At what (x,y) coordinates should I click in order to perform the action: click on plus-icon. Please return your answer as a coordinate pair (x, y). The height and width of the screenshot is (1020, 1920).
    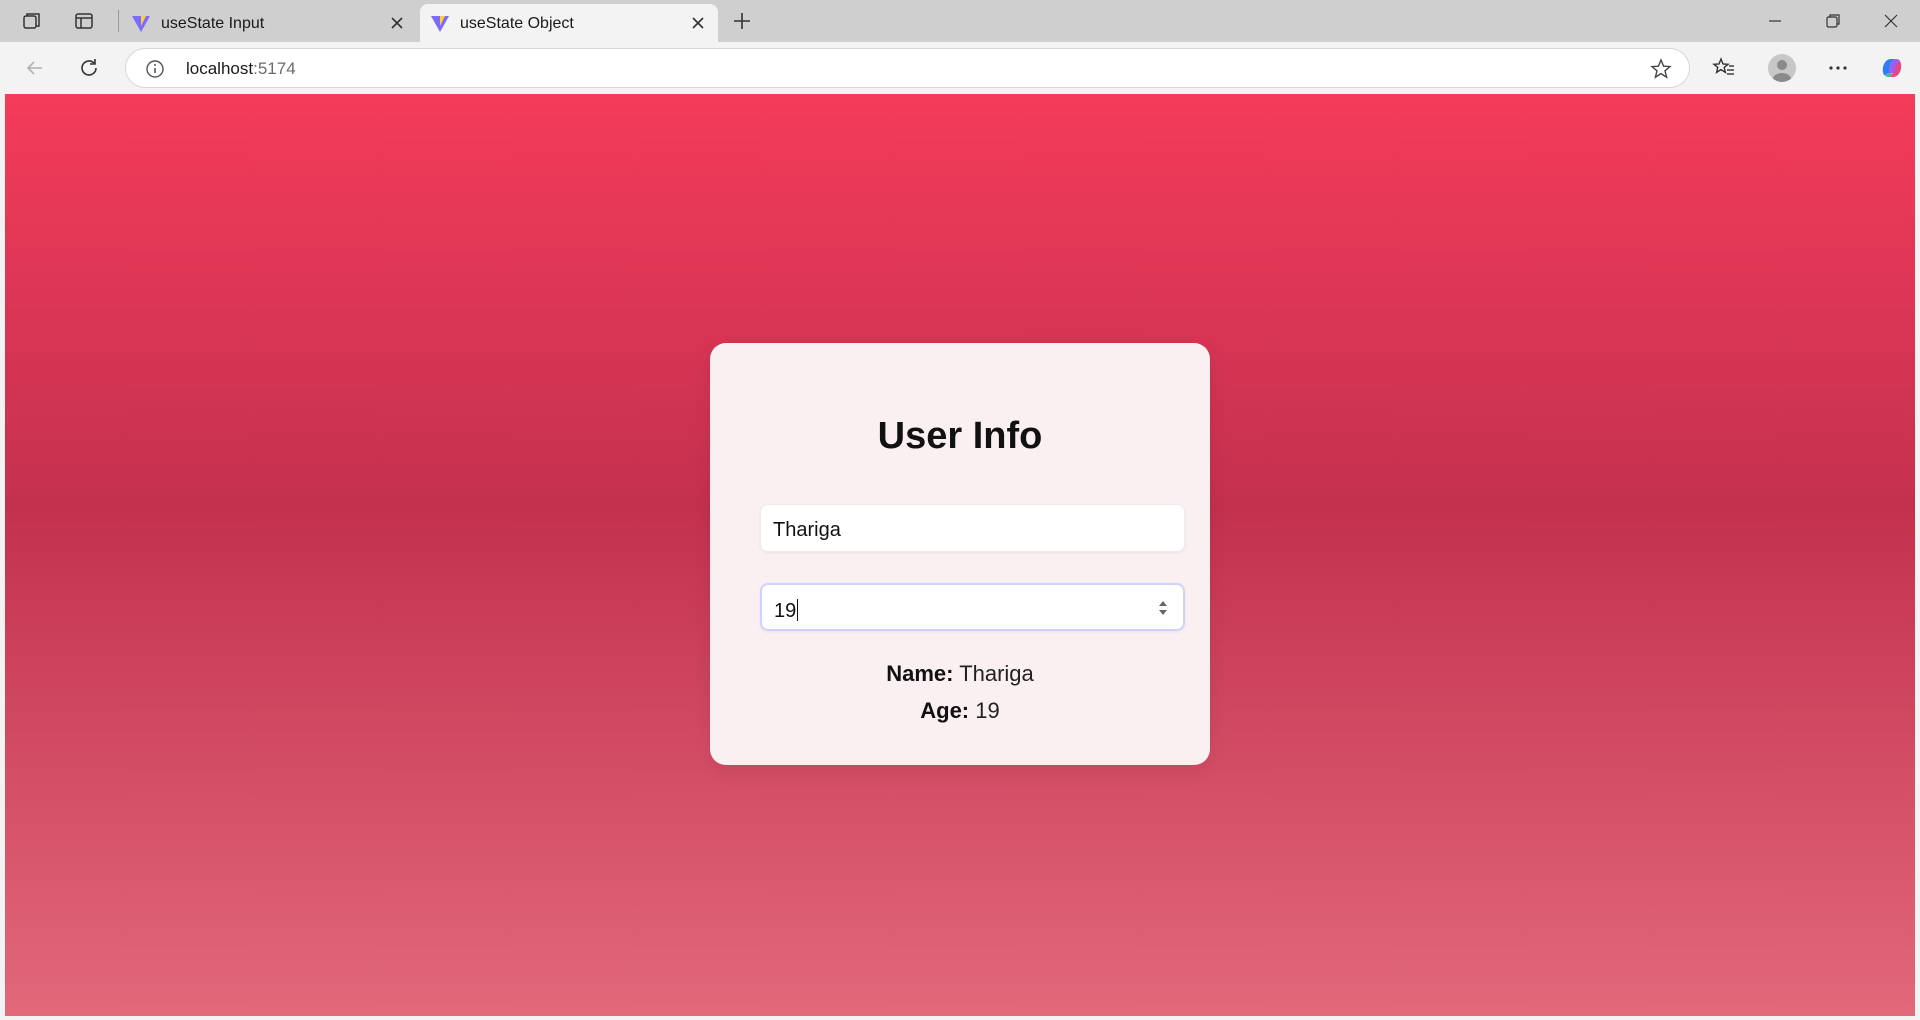
    Looking at the image, I should click on (742, 21).